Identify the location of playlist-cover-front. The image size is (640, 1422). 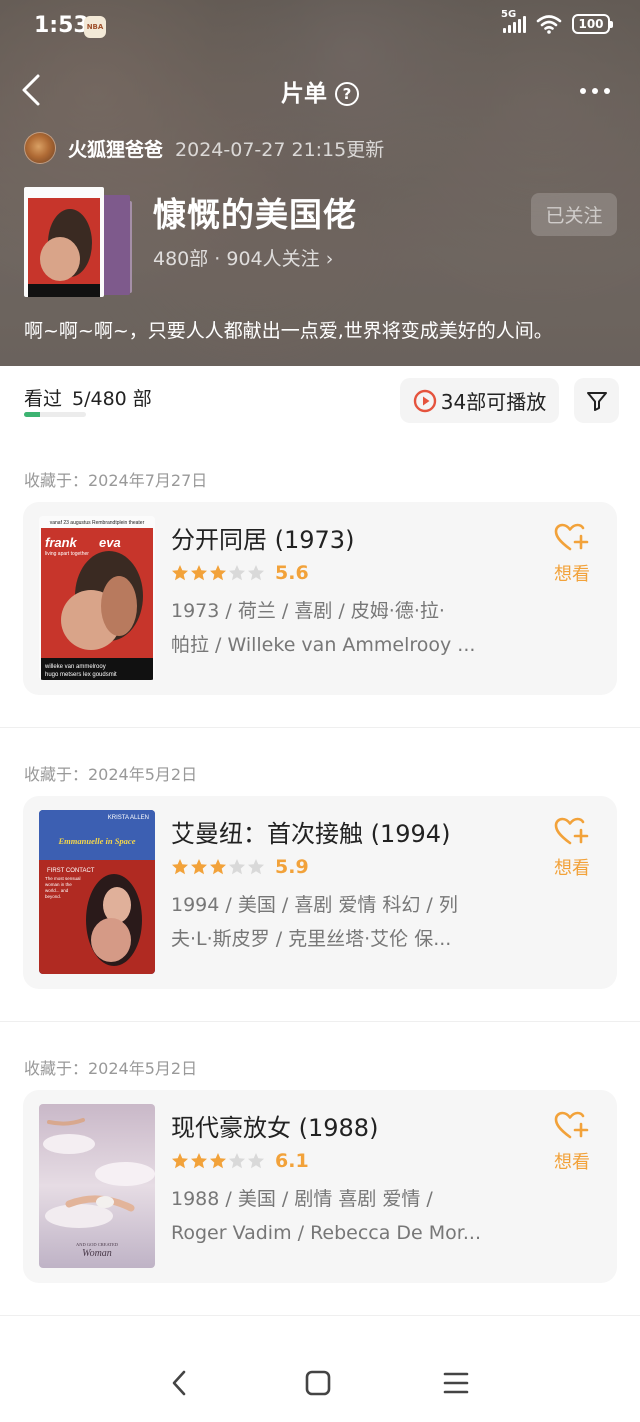
(64, 242).